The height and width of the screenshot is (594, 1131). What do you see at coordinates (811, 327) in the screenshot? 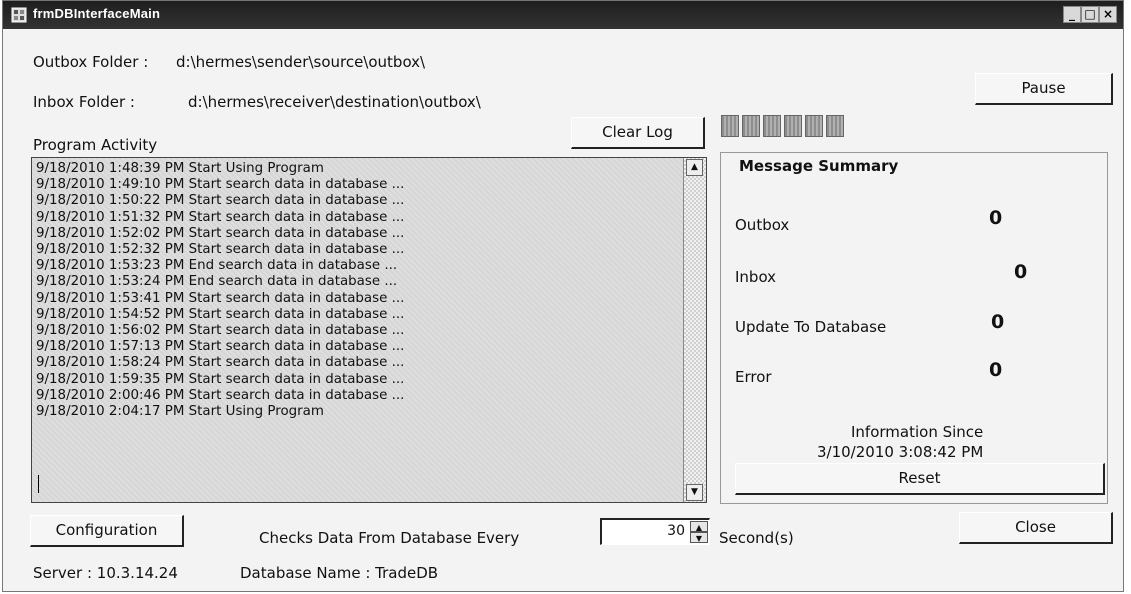
I see `update-to-database-label: Update To Database` at bounding box center [811, 327].